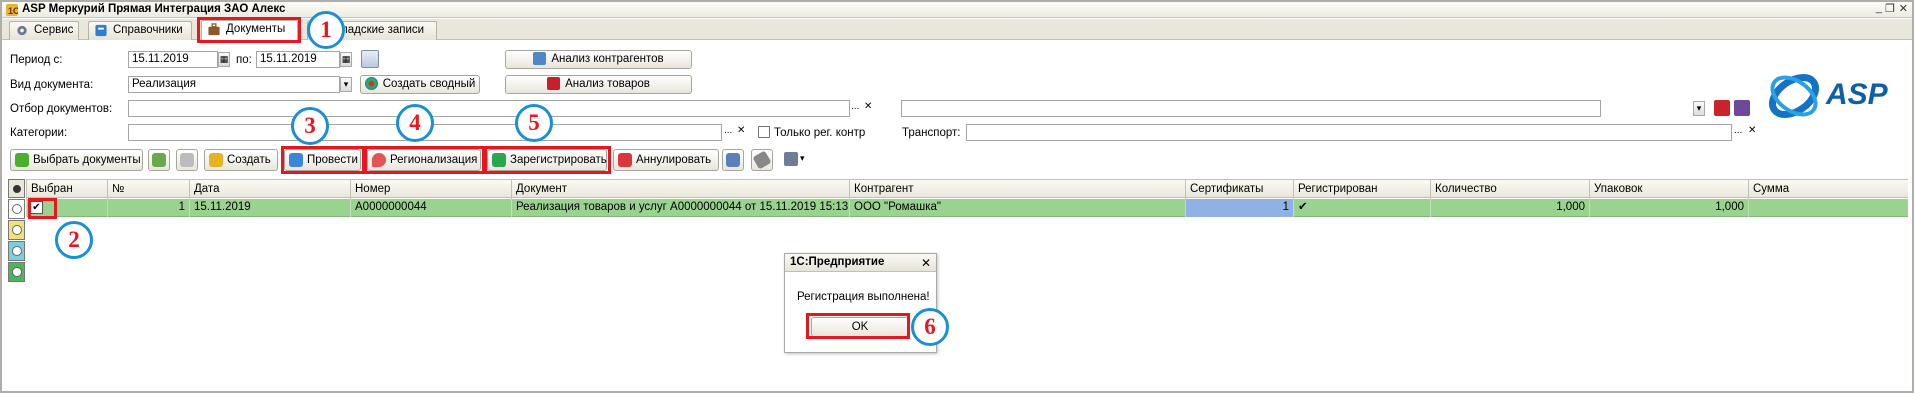  Describe the element at coordinates (22, 30) in the screenshot. I see `gear-icon` at that location.